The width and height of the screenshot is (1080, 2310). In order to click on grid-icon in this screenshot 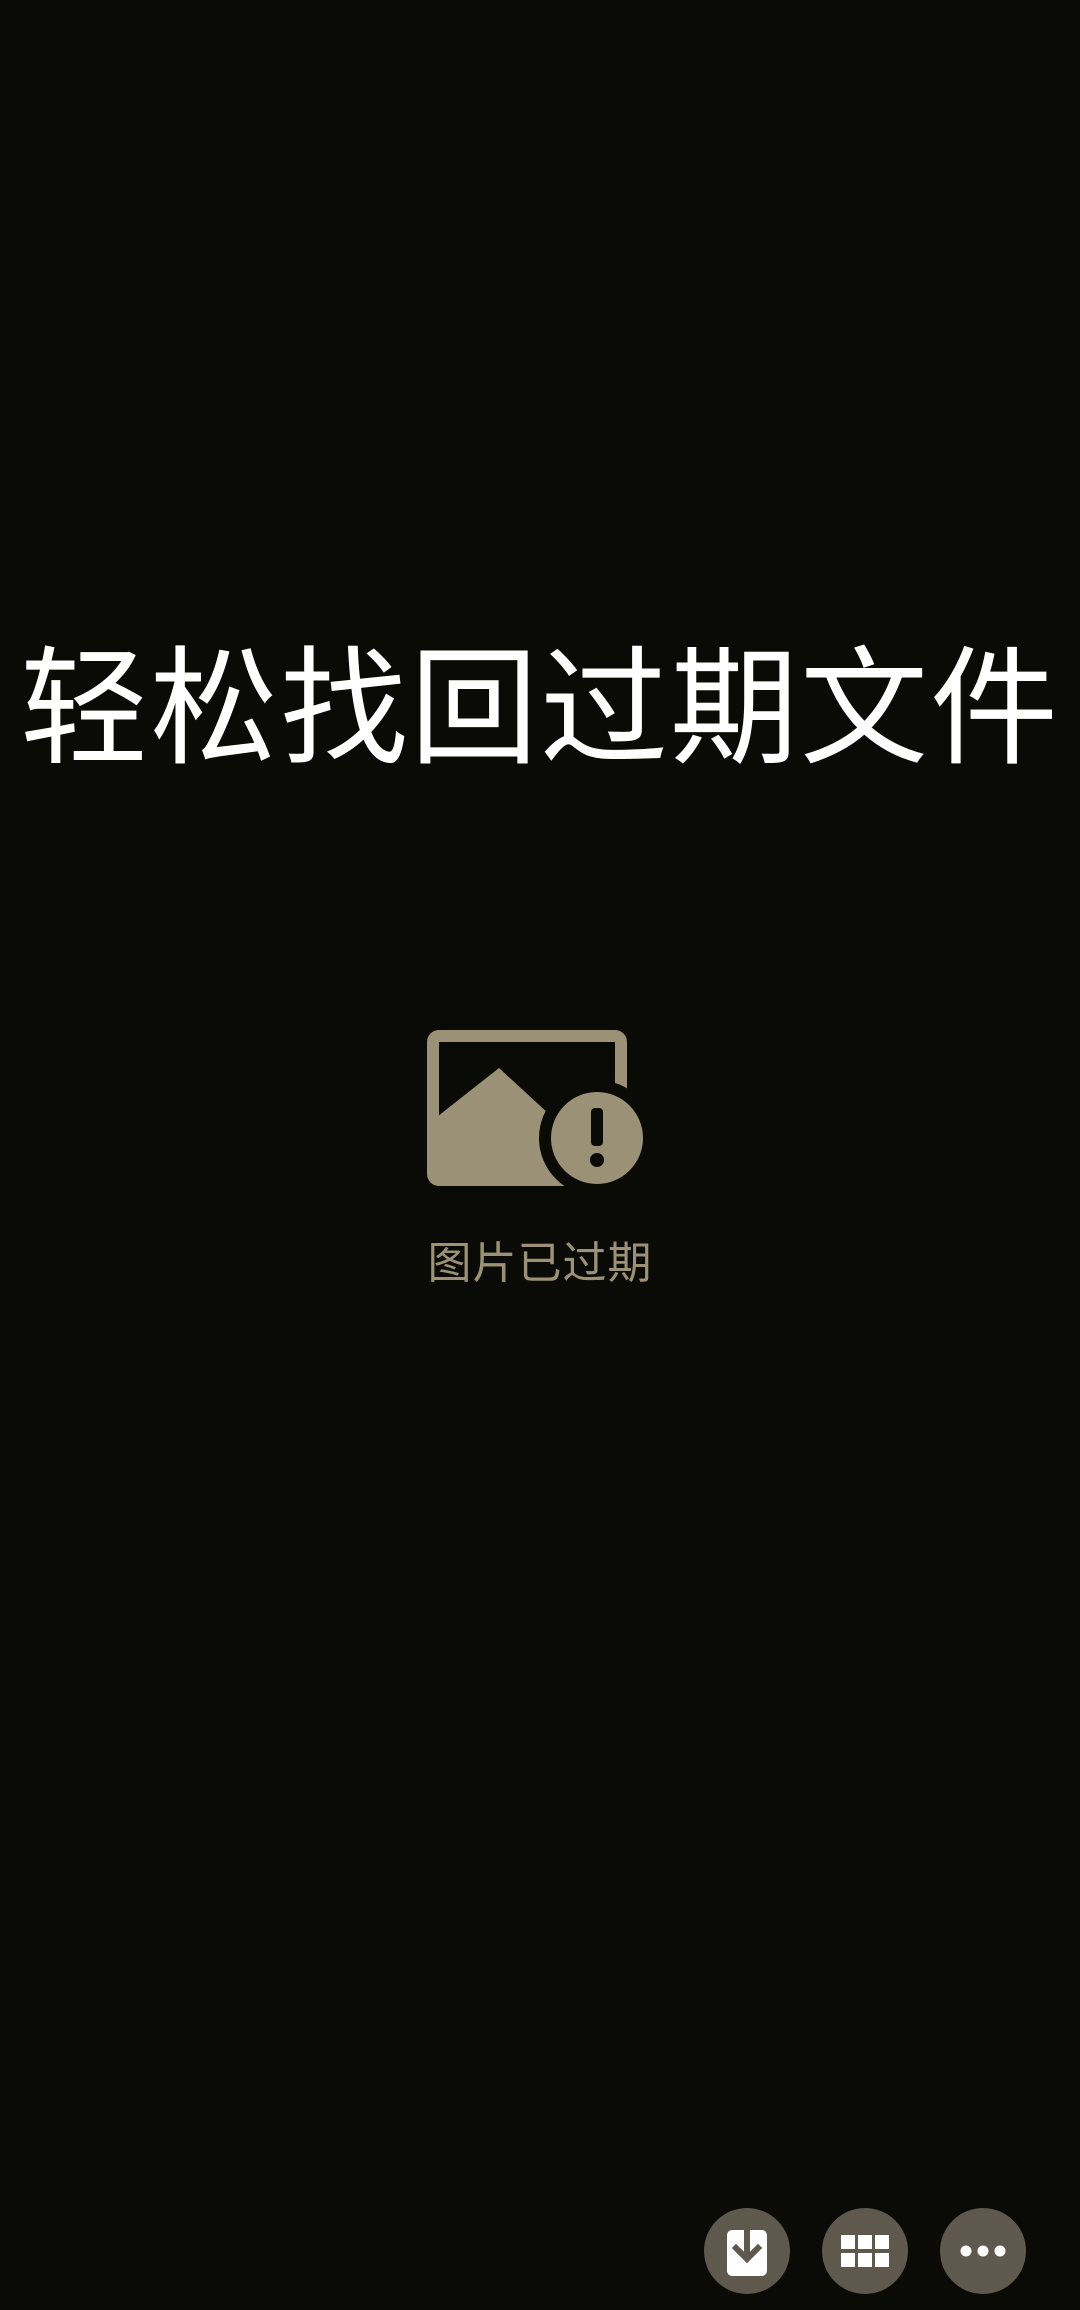, I will do `click(865, 2251)`.